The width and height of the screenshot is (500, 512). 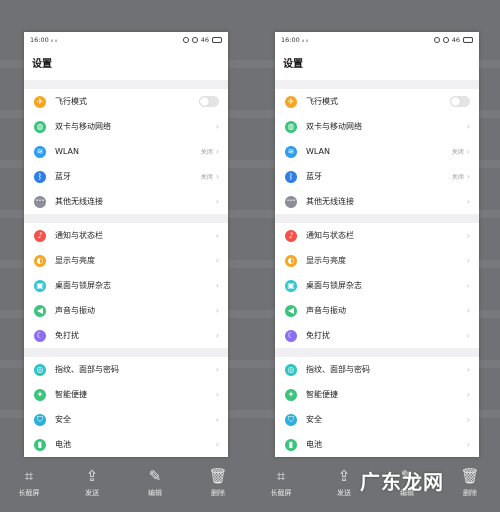 What do you see at coordinates (436, 40) in the screenshot?
I see `alarm-icon` at bounding box center [436, 40].